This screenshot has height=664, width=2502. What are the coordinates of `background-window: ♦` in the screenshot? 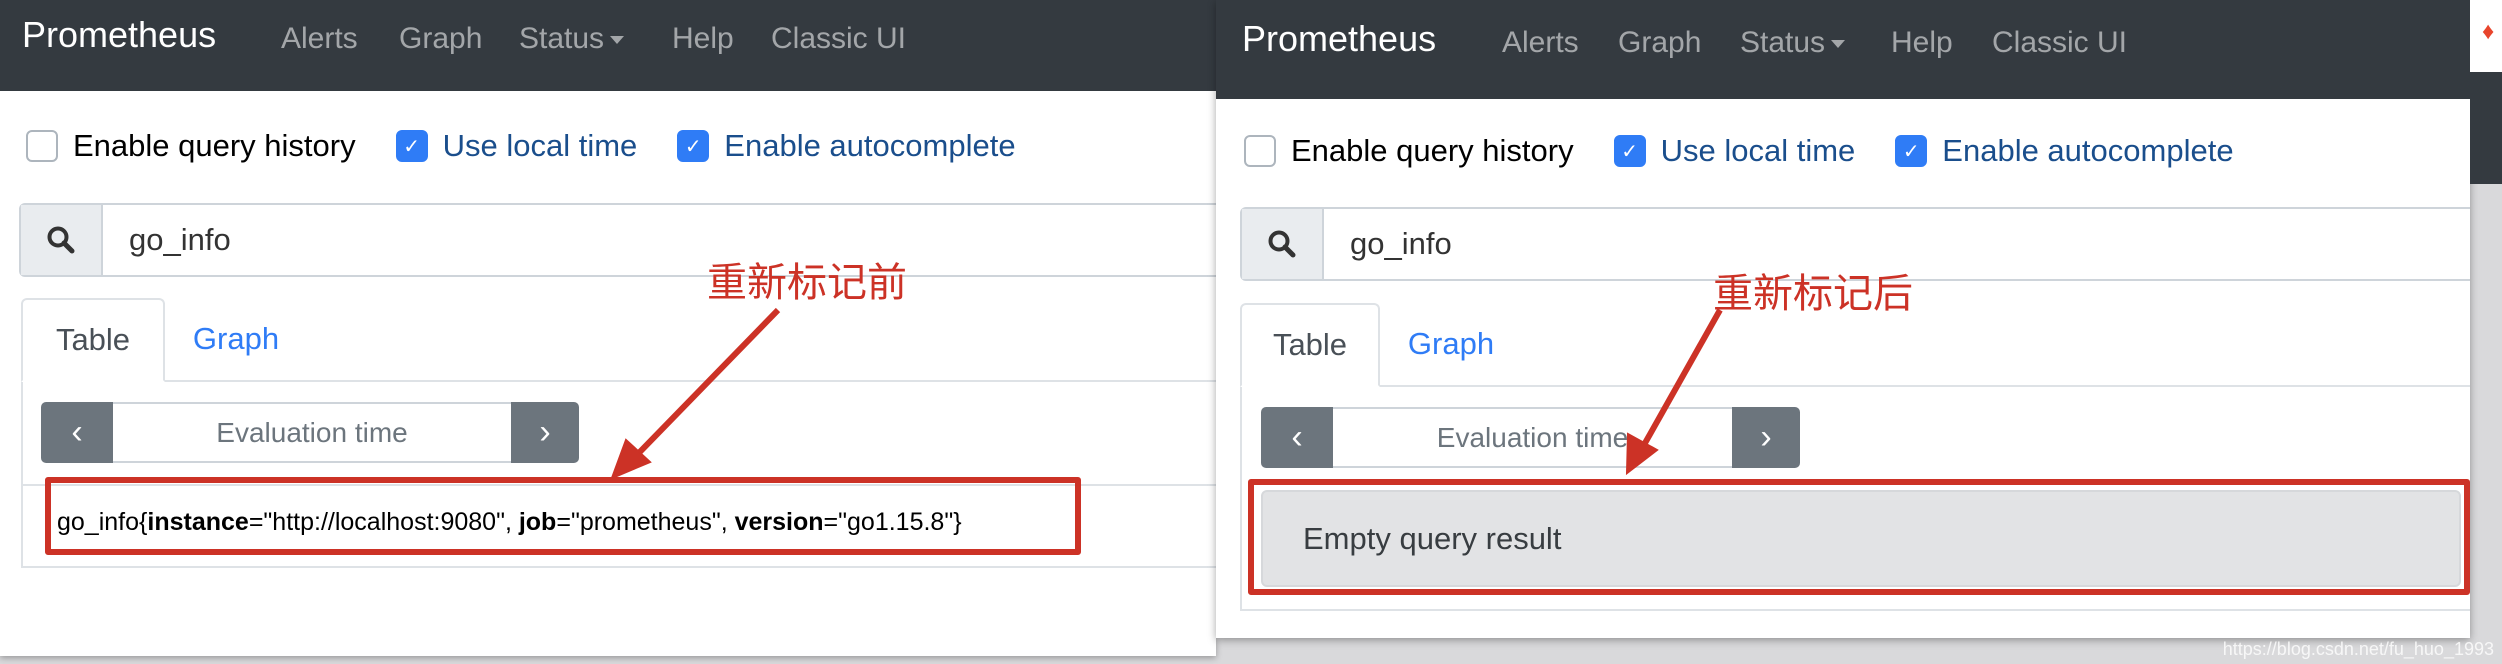 It's located at (2486, 36).